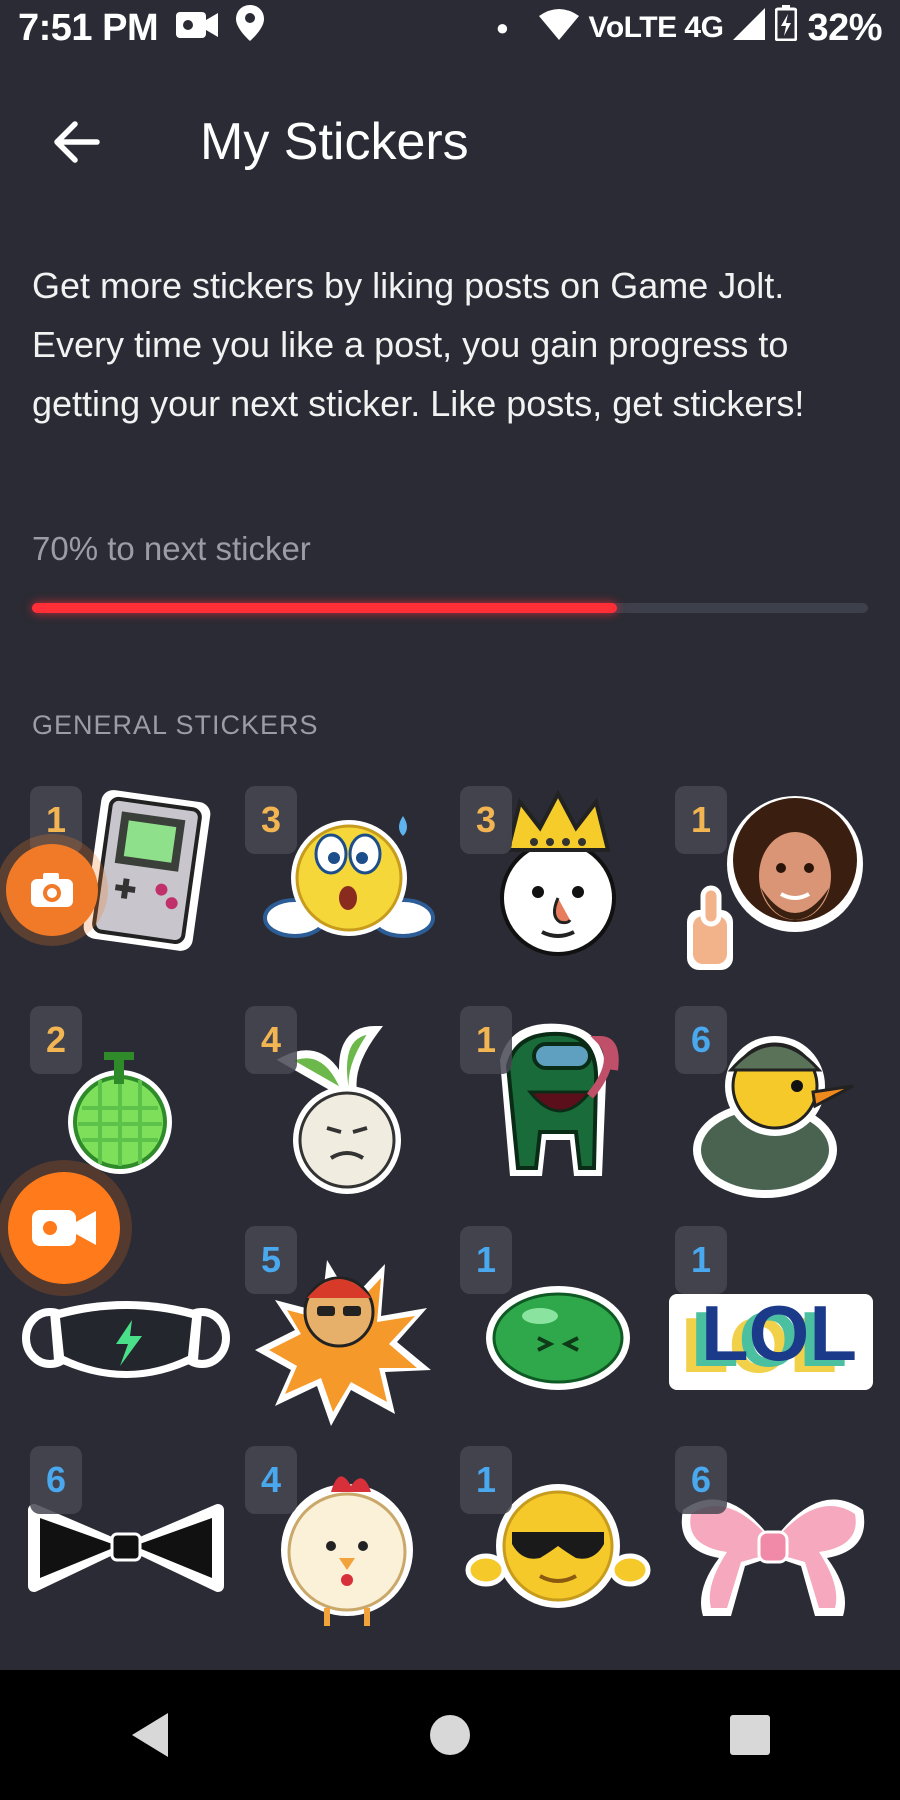 The height and width of the screenshot is (1800, 900). I want to click on home-circle-icon, so click(450, 1735).